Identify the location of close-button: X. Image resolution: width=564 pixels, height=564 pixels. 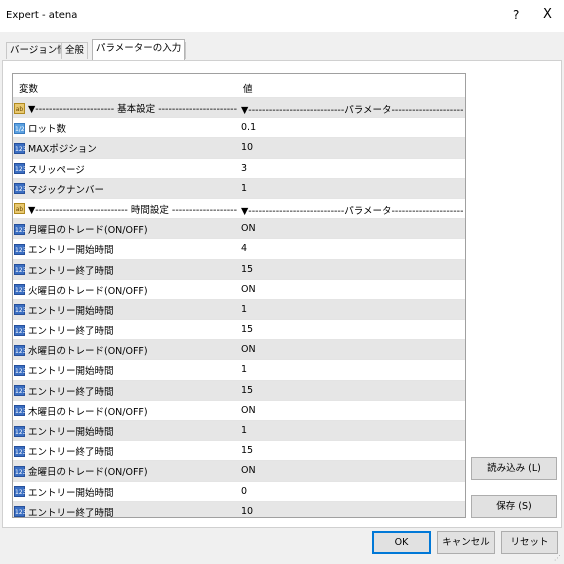
(547, 14).